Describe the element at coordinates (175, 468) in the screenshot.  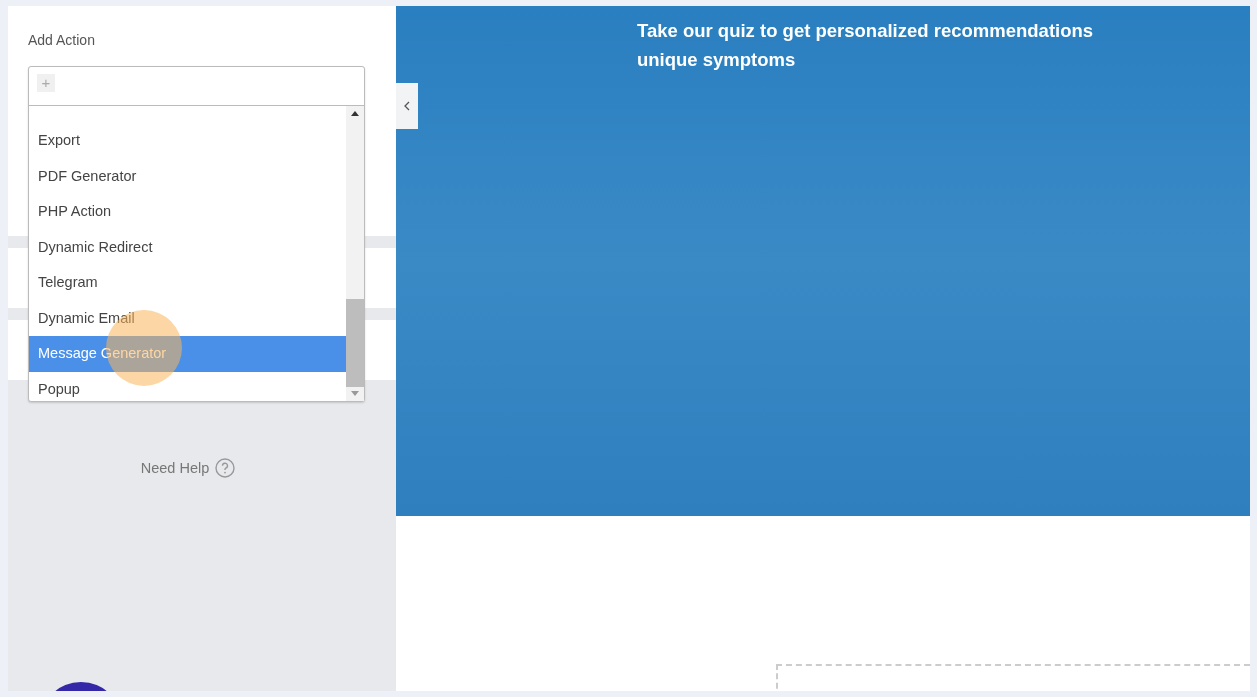
I see `need-help-link: Need Help` at that location.